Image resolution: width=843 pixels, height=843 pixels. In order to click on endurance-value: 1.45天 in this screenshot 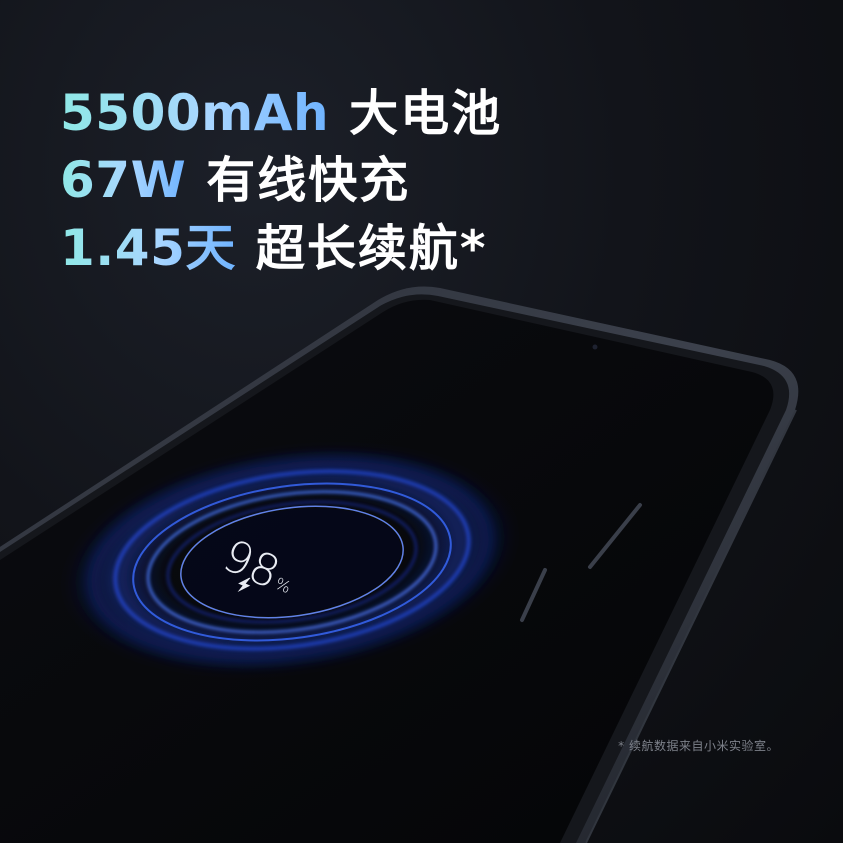, I will do `click(148, 244)`.